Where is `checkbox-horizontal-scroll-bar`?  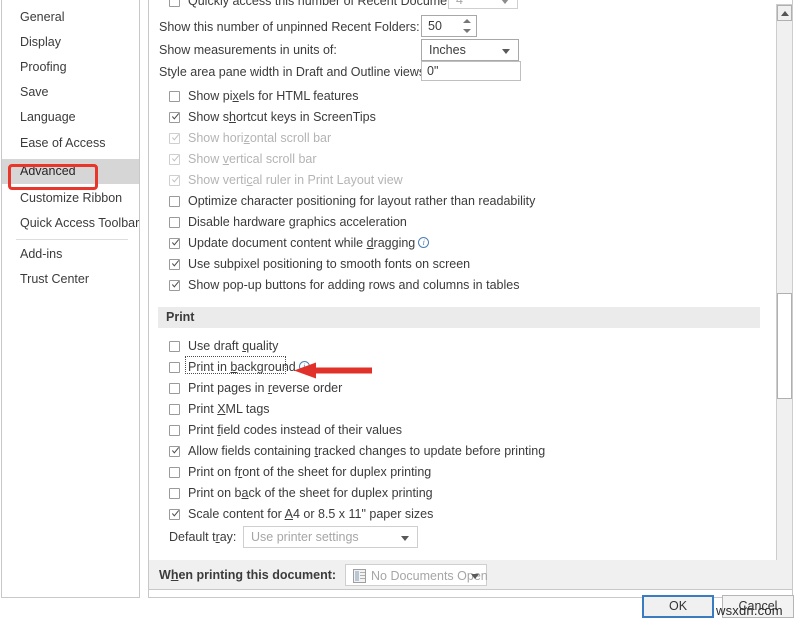 checkbox-horizontal-scroll-bar is located at coordinates (174, 138).